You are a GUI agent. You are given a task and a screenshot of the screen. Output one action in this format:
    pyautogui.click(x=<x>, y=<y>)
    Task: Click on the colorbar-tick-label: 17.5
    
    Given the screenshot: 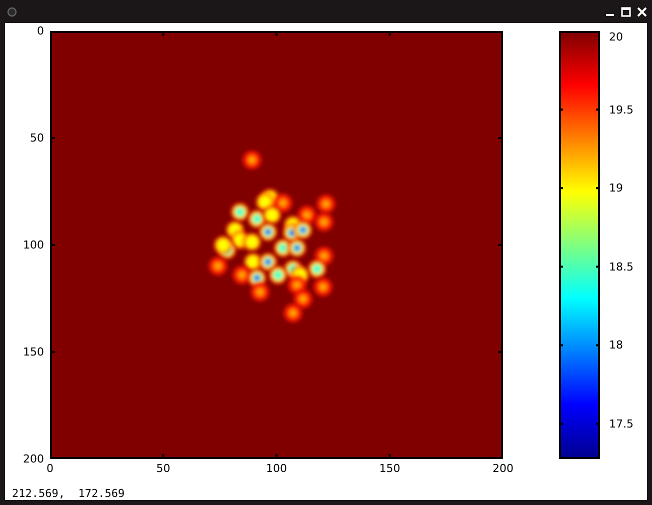 What is the action you would take?
    pyautogui.click(x=621, y=424)
    